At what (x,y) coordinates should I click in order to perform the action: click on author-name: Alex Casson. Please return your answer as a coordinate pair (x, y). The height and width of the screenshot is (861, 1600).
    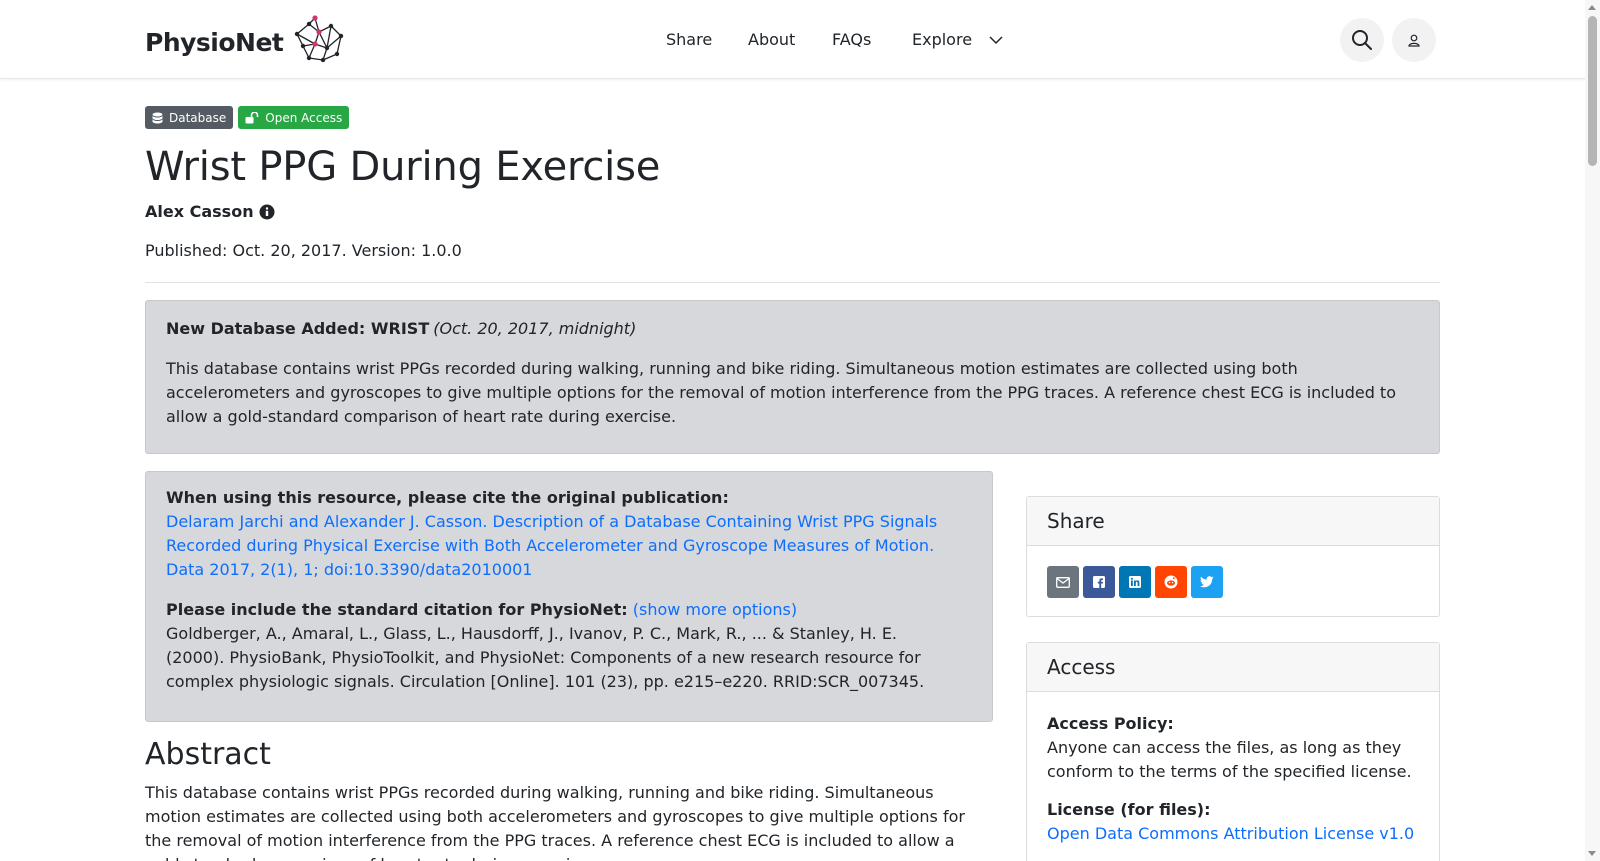
    Looking at the image, I should click on (199, 211).